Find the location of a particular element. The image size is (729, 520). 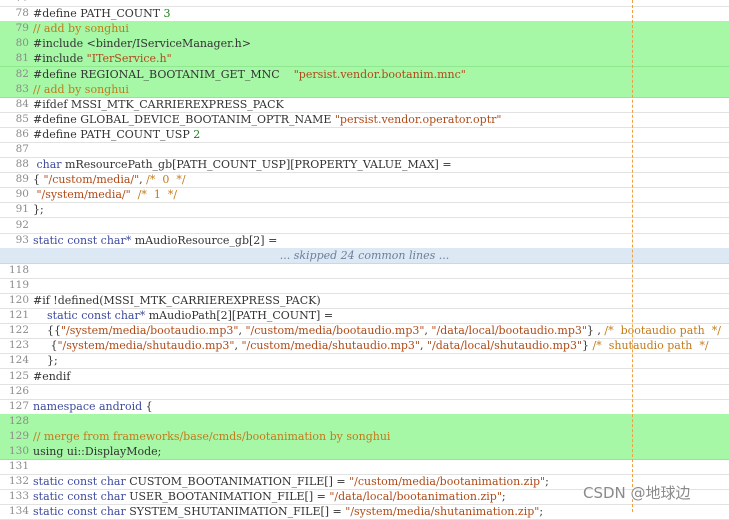

code-token: char* is located at coordinates (130, 316).